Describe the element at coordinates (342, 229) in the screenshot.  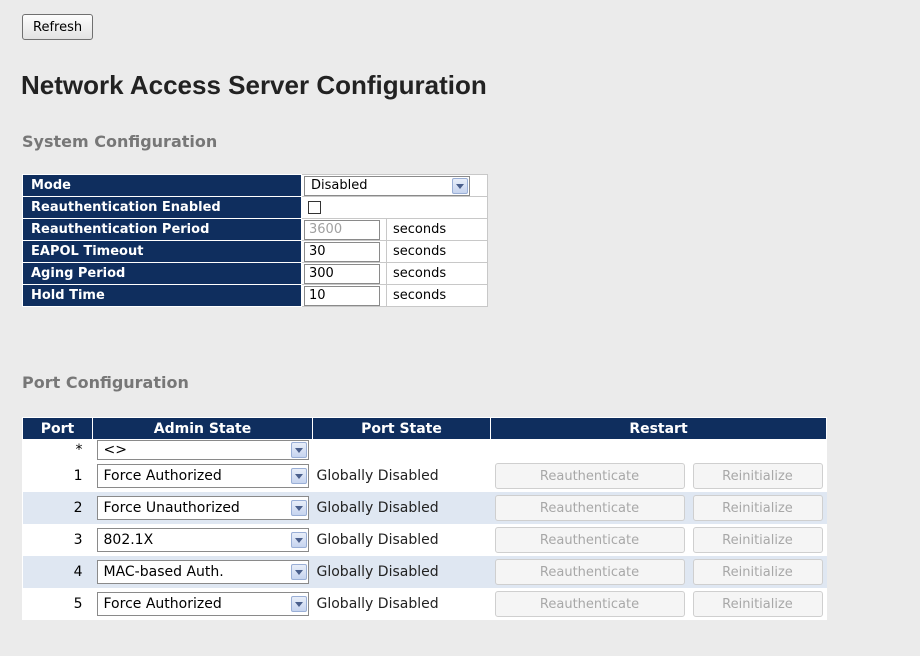
I see `reauth-period-input` at that location.